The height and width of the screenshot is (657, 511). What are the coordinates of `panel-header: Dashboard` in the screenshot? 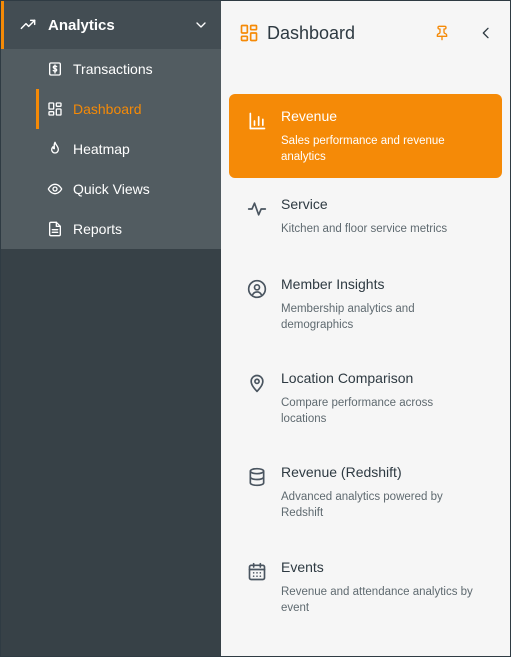 It's located at (365, 39).